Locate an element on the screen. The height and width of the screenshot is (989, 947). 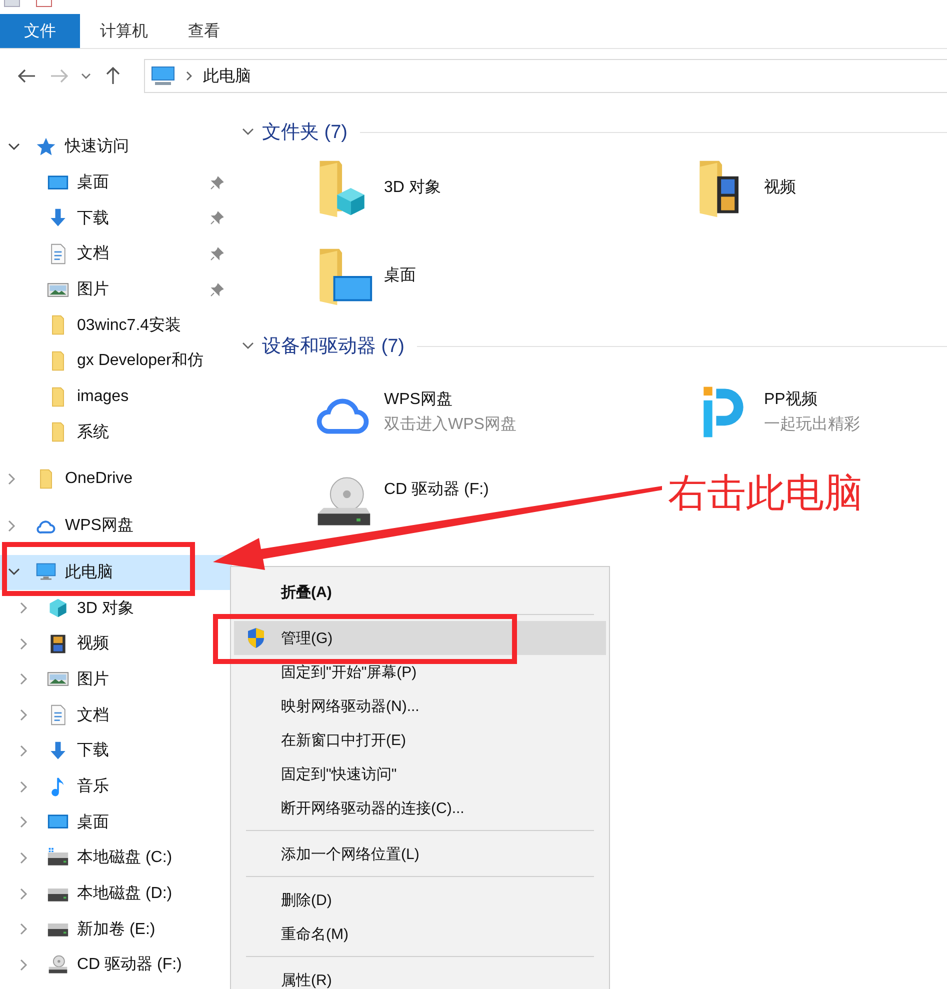
folder-item: 视频 is located at coordinates (744, 193).